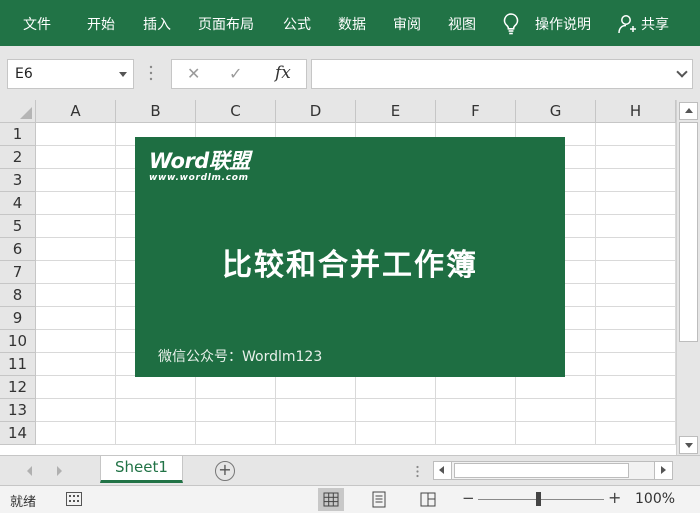 The width and height of the screenshot is (700, 513). Describe the element at coordinates (18, 111) in the screenshot. I see `select-all-corner` at that location.